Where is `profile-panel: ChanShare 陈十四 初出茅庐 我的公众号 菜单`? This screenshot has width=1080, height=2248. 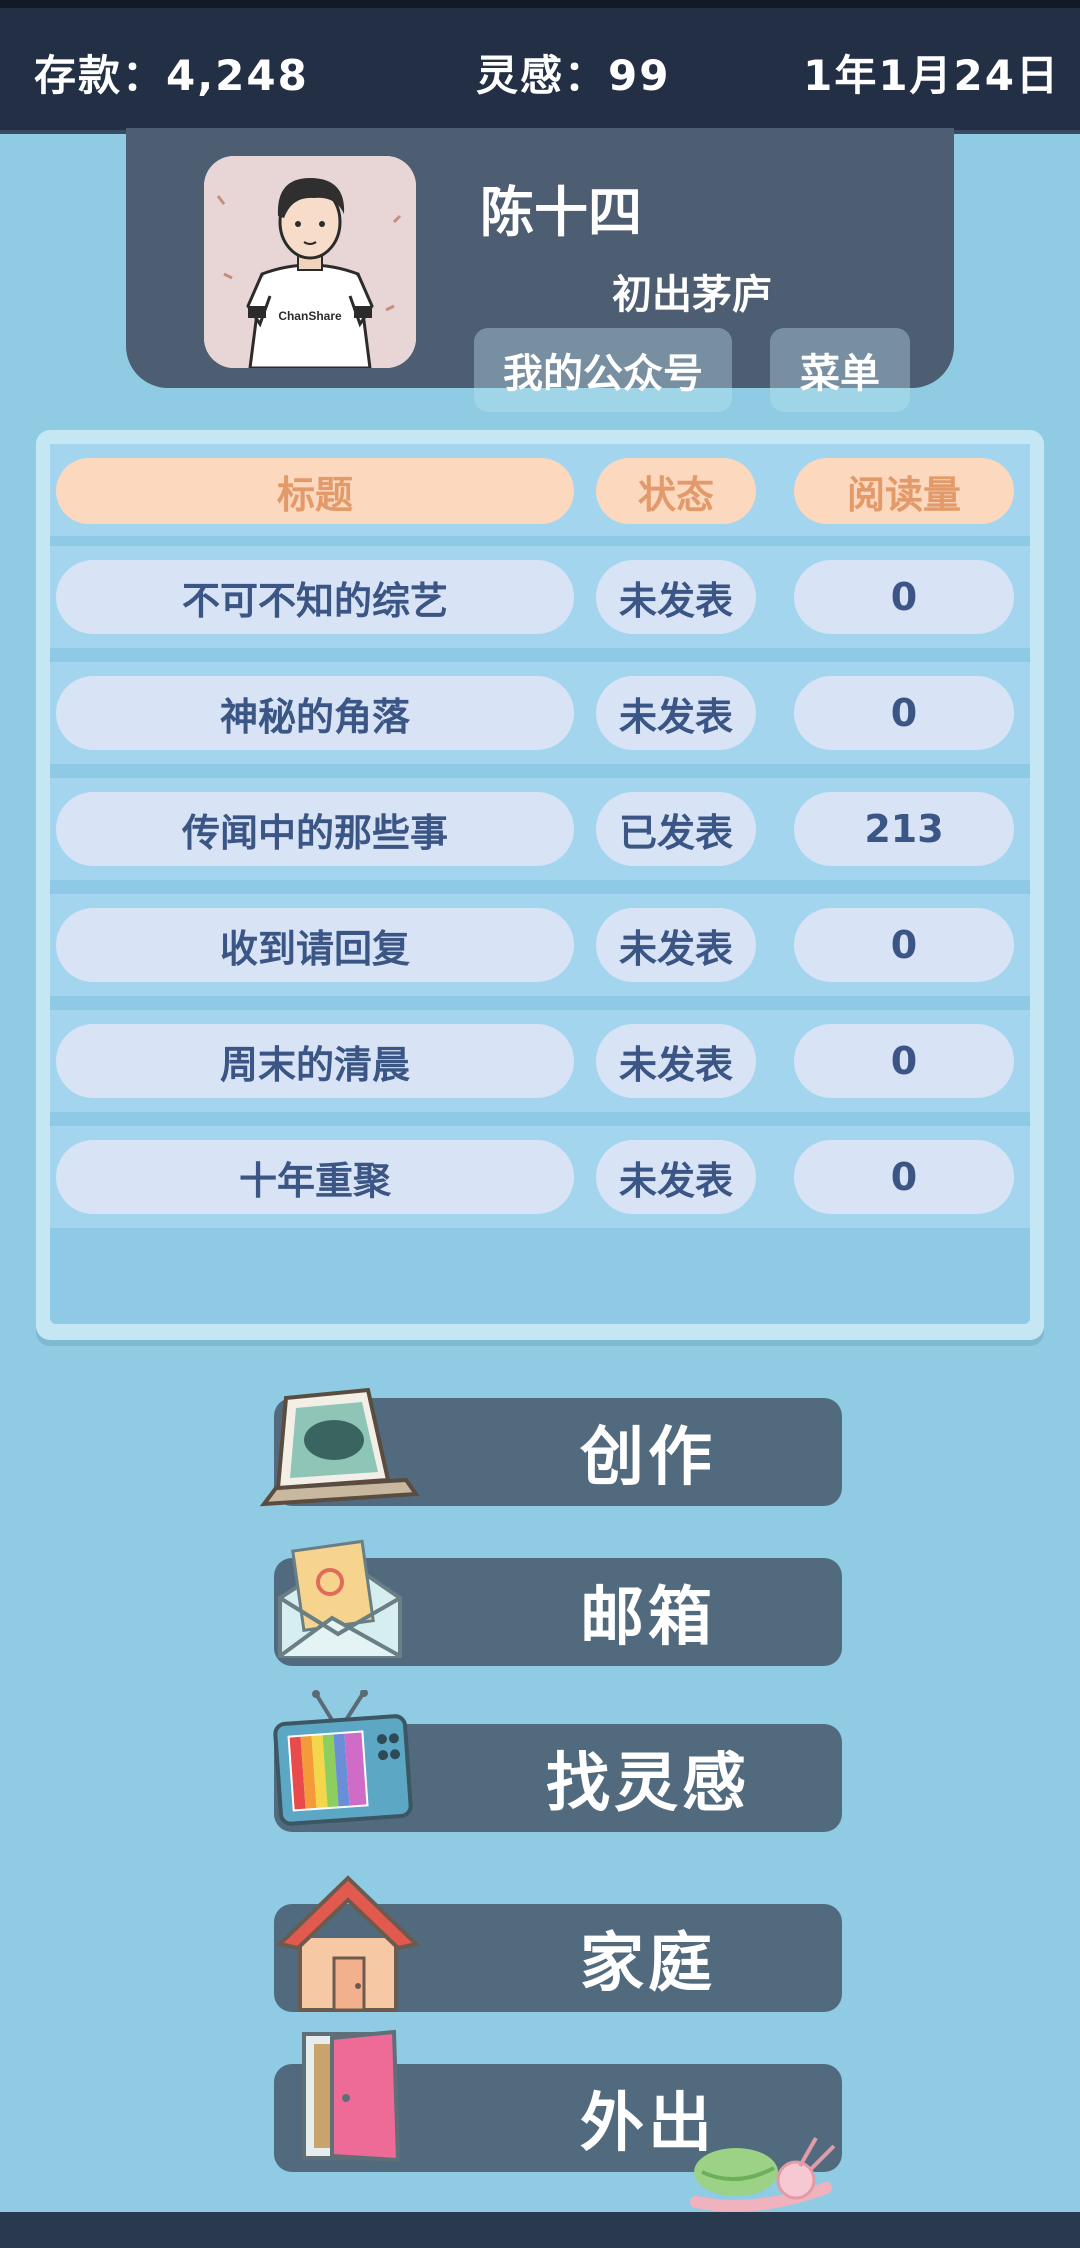
profile-panel: ChanShare 陈十四 初出茅庐 我的公众号 菜单 is located at coordinates (540, 270).